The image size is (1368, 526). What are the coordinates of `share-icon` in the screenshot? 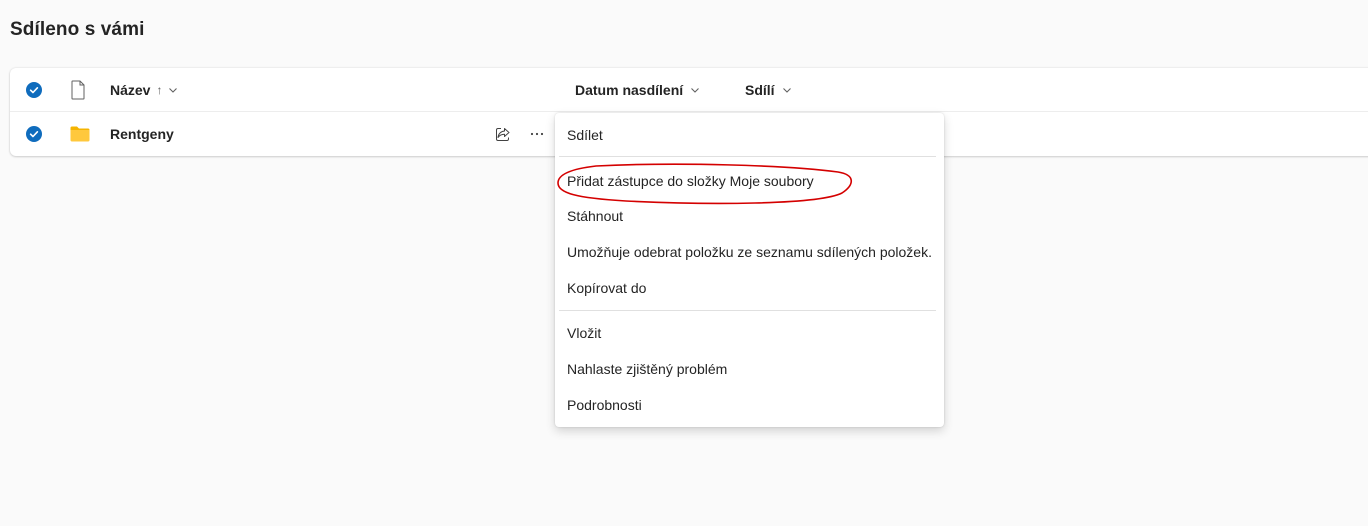 It's located at (503, 134).